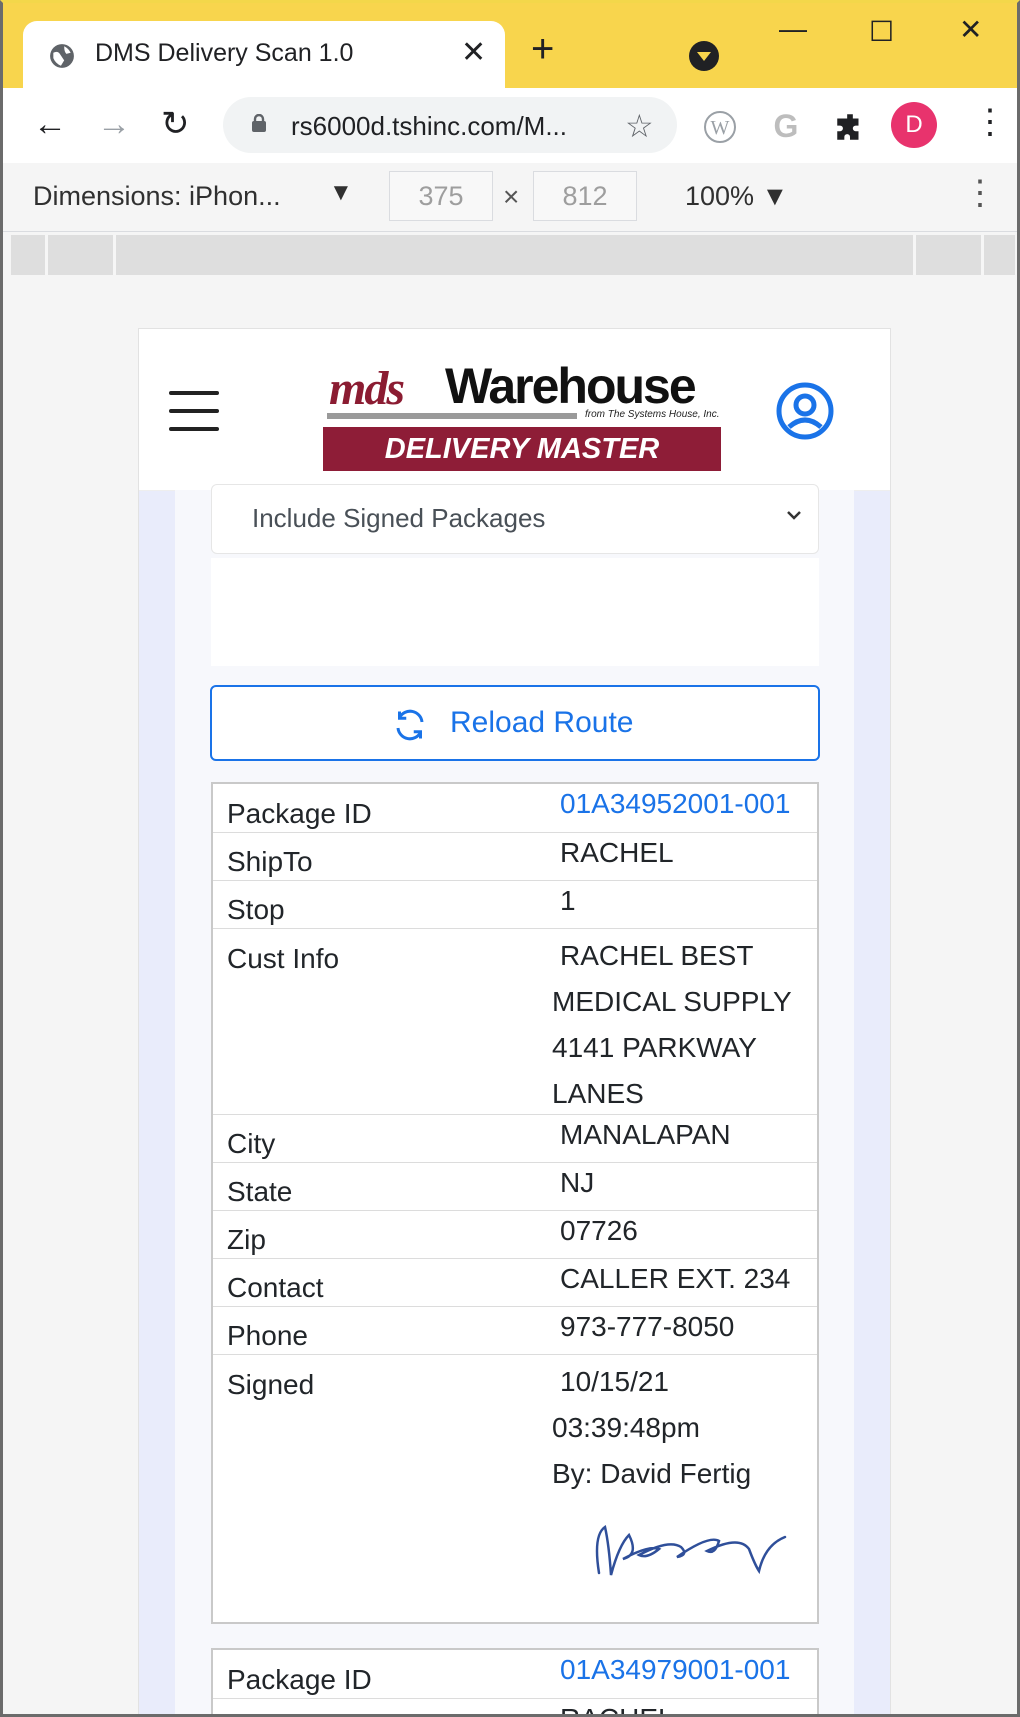 The image size is (1020, 1717). Describe the element at coordinates (515, 1331) in the screenshot. I see `phone-row: Phone 973-777-8050` at that location.